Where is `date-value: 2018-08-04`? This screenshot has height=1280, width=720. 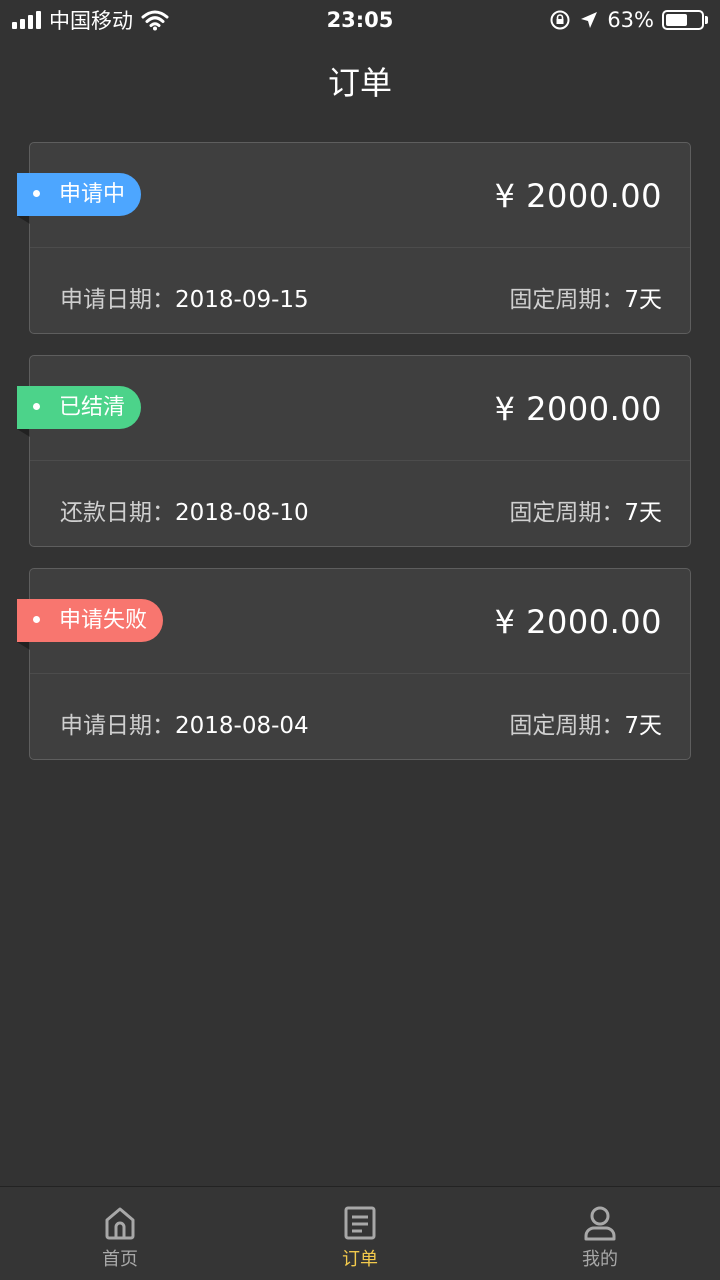 date-value: 2018-08-04 is located at coordinates (242, 726).